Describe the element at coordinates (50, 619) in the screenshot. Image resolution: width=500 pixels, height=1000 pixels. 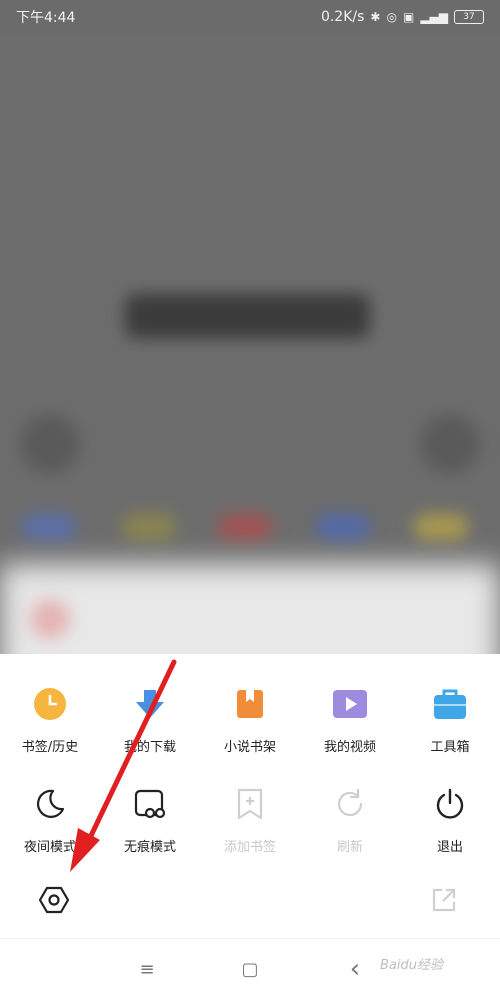
I see `blurred-feed-thumb` at that location.